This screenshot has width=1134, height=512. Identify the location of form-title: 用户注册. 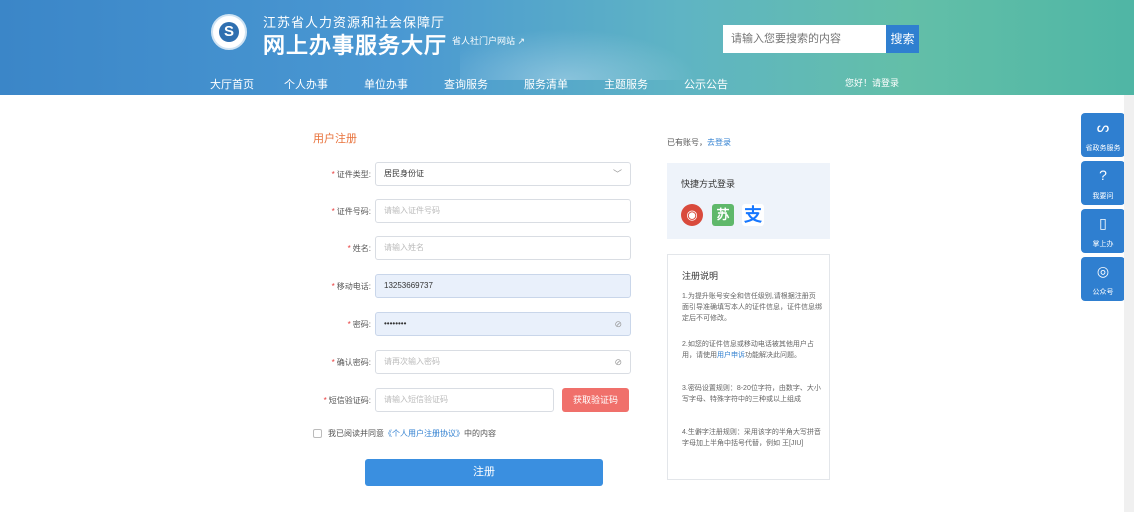
(335, 139).